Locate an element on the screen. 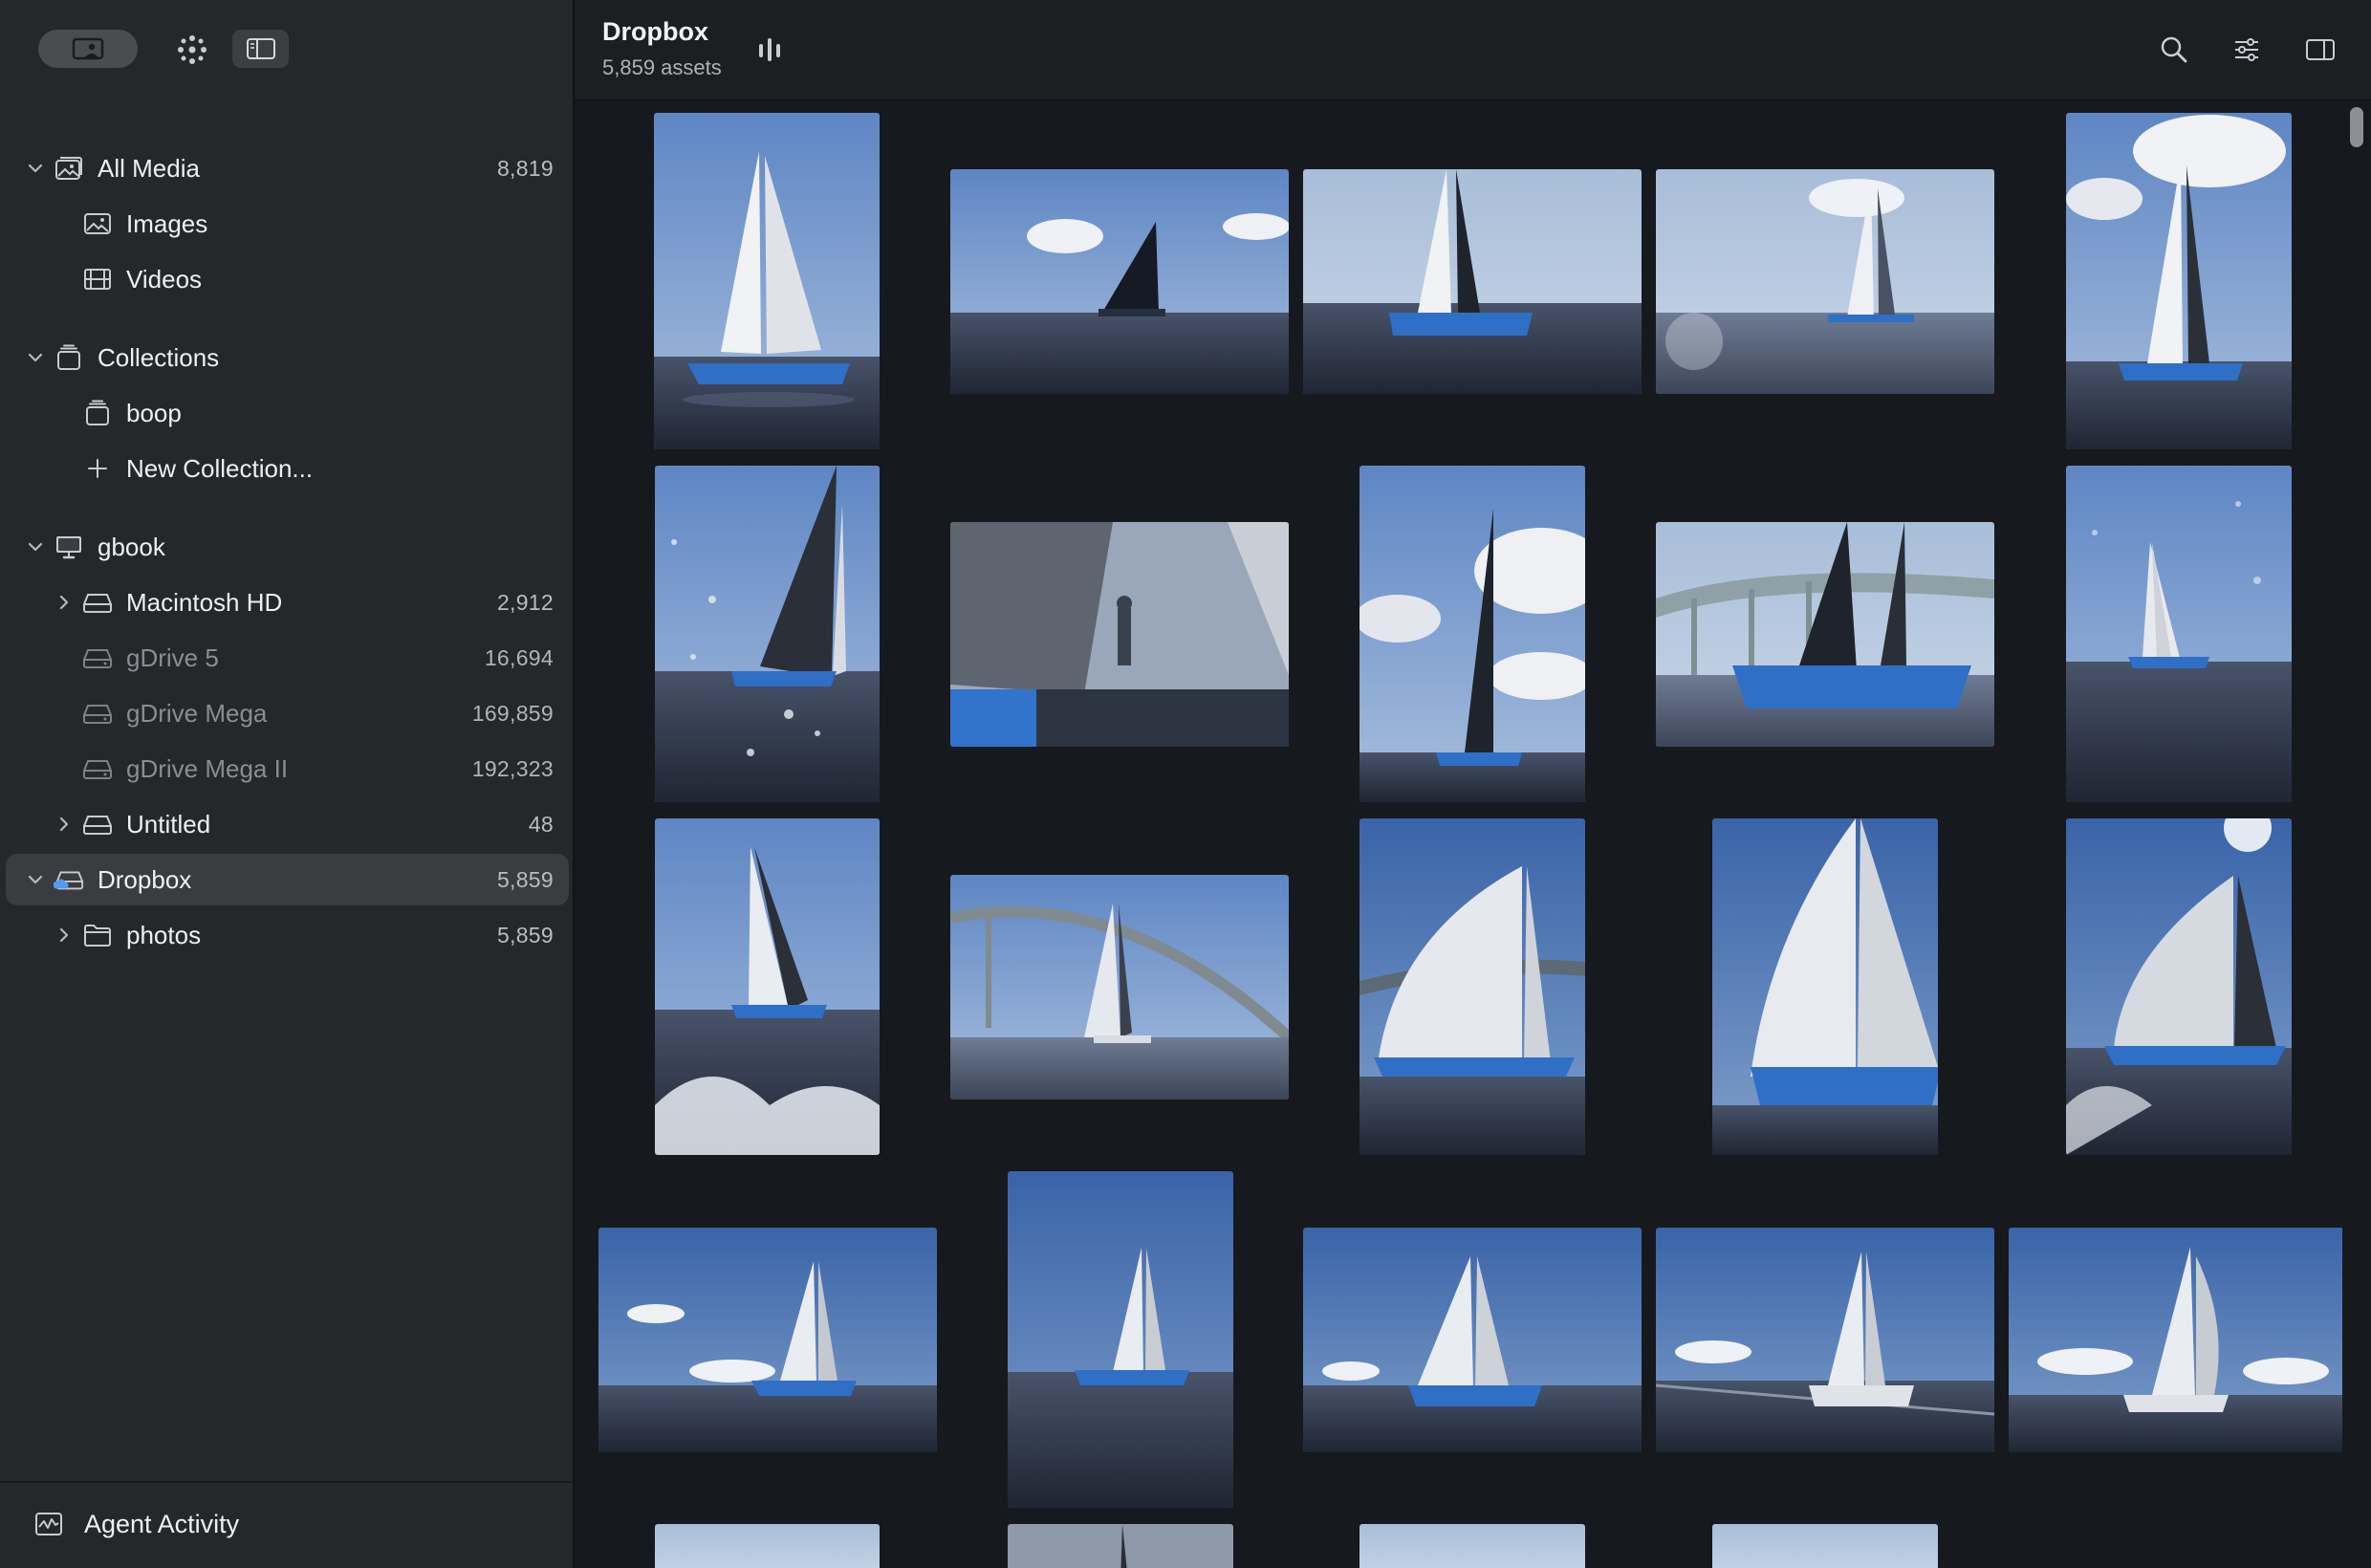 Image resolution: width=2371 pixels, height=1568 pixels. sidebar-item-all-media: All Media 8,819 is located at coordinates (287, 168).